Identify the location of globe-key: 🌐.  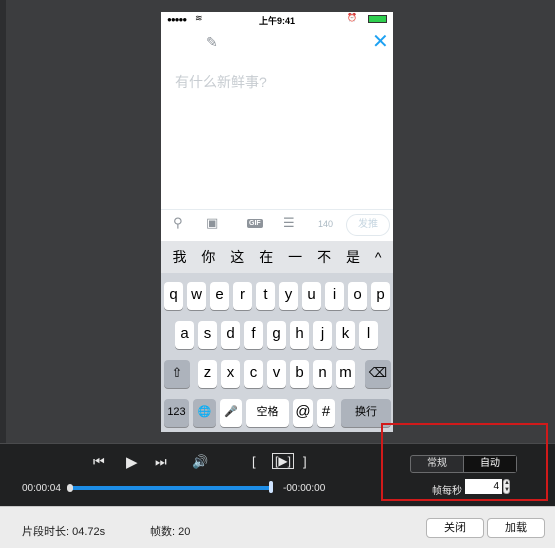
(204, 413).